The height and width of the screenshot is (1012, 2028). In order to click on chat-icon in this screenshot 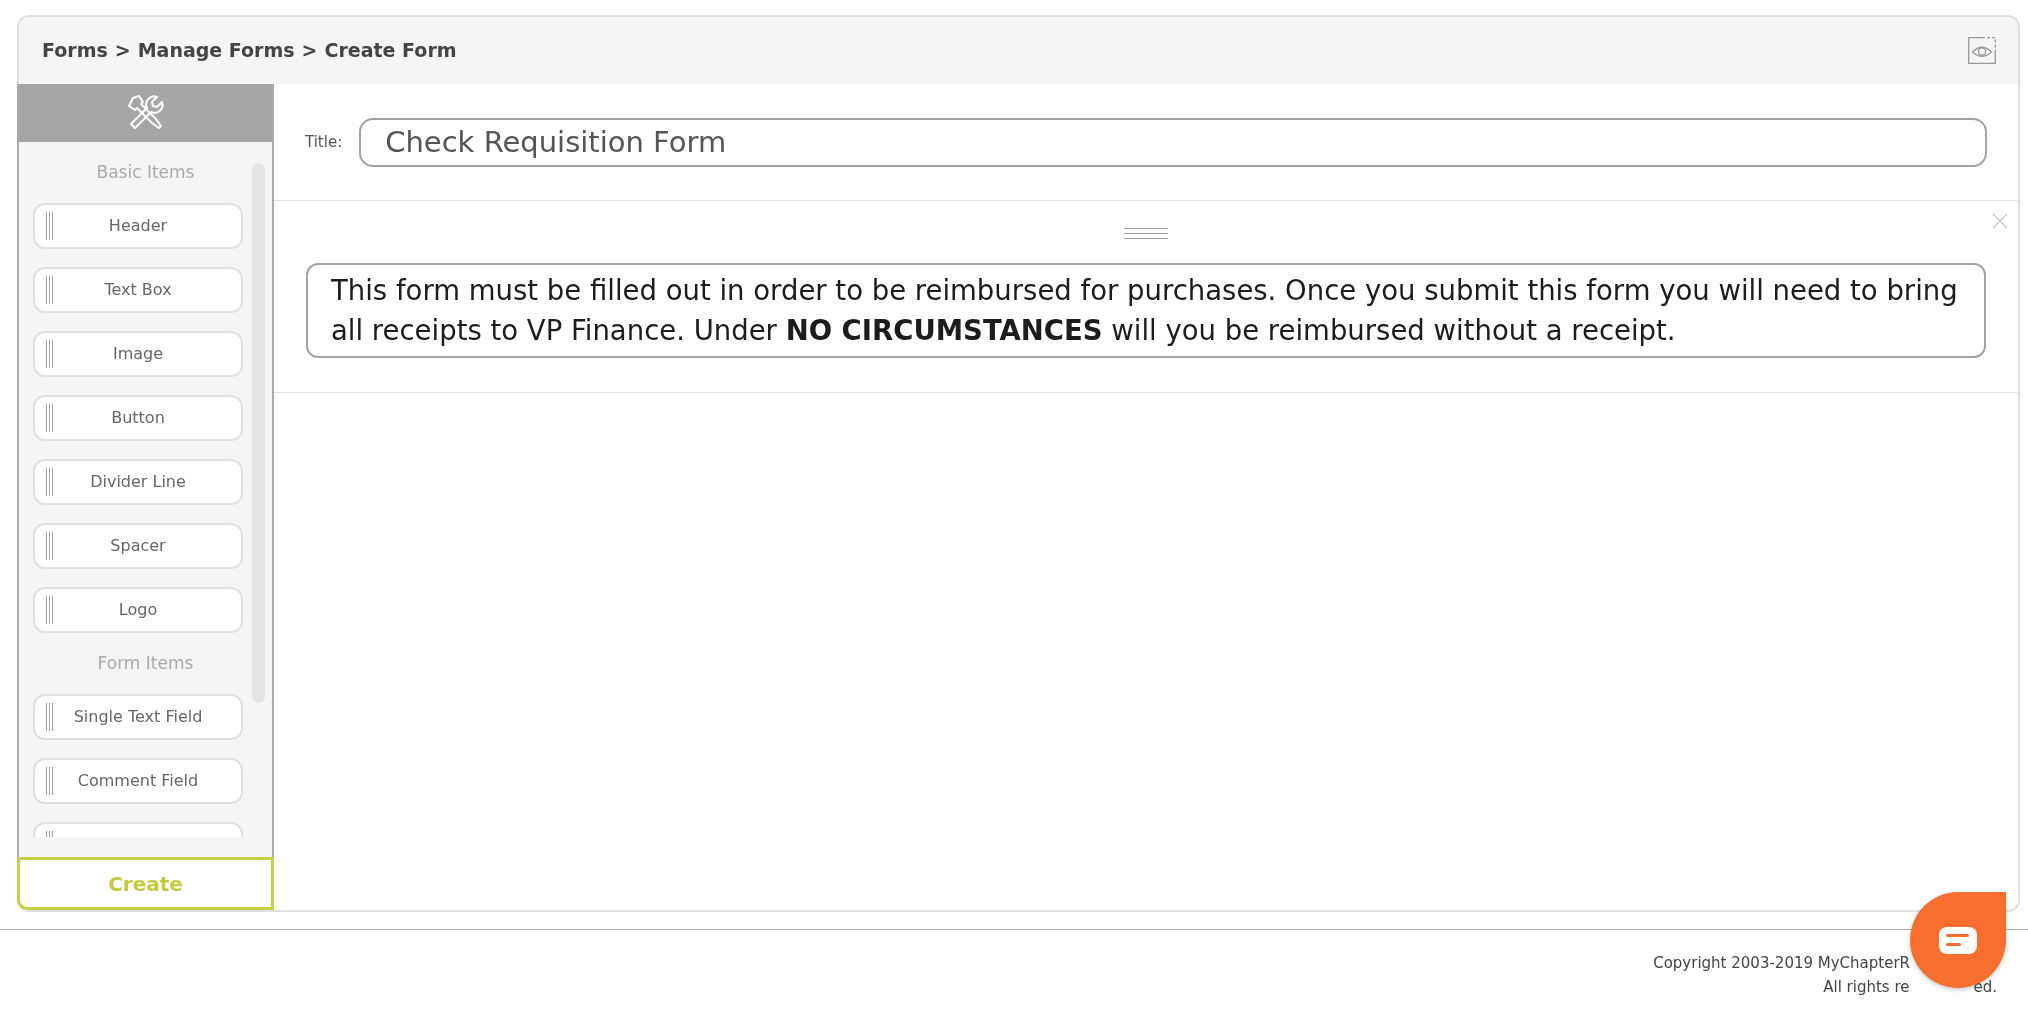, I will do `click(1958, 940)`.